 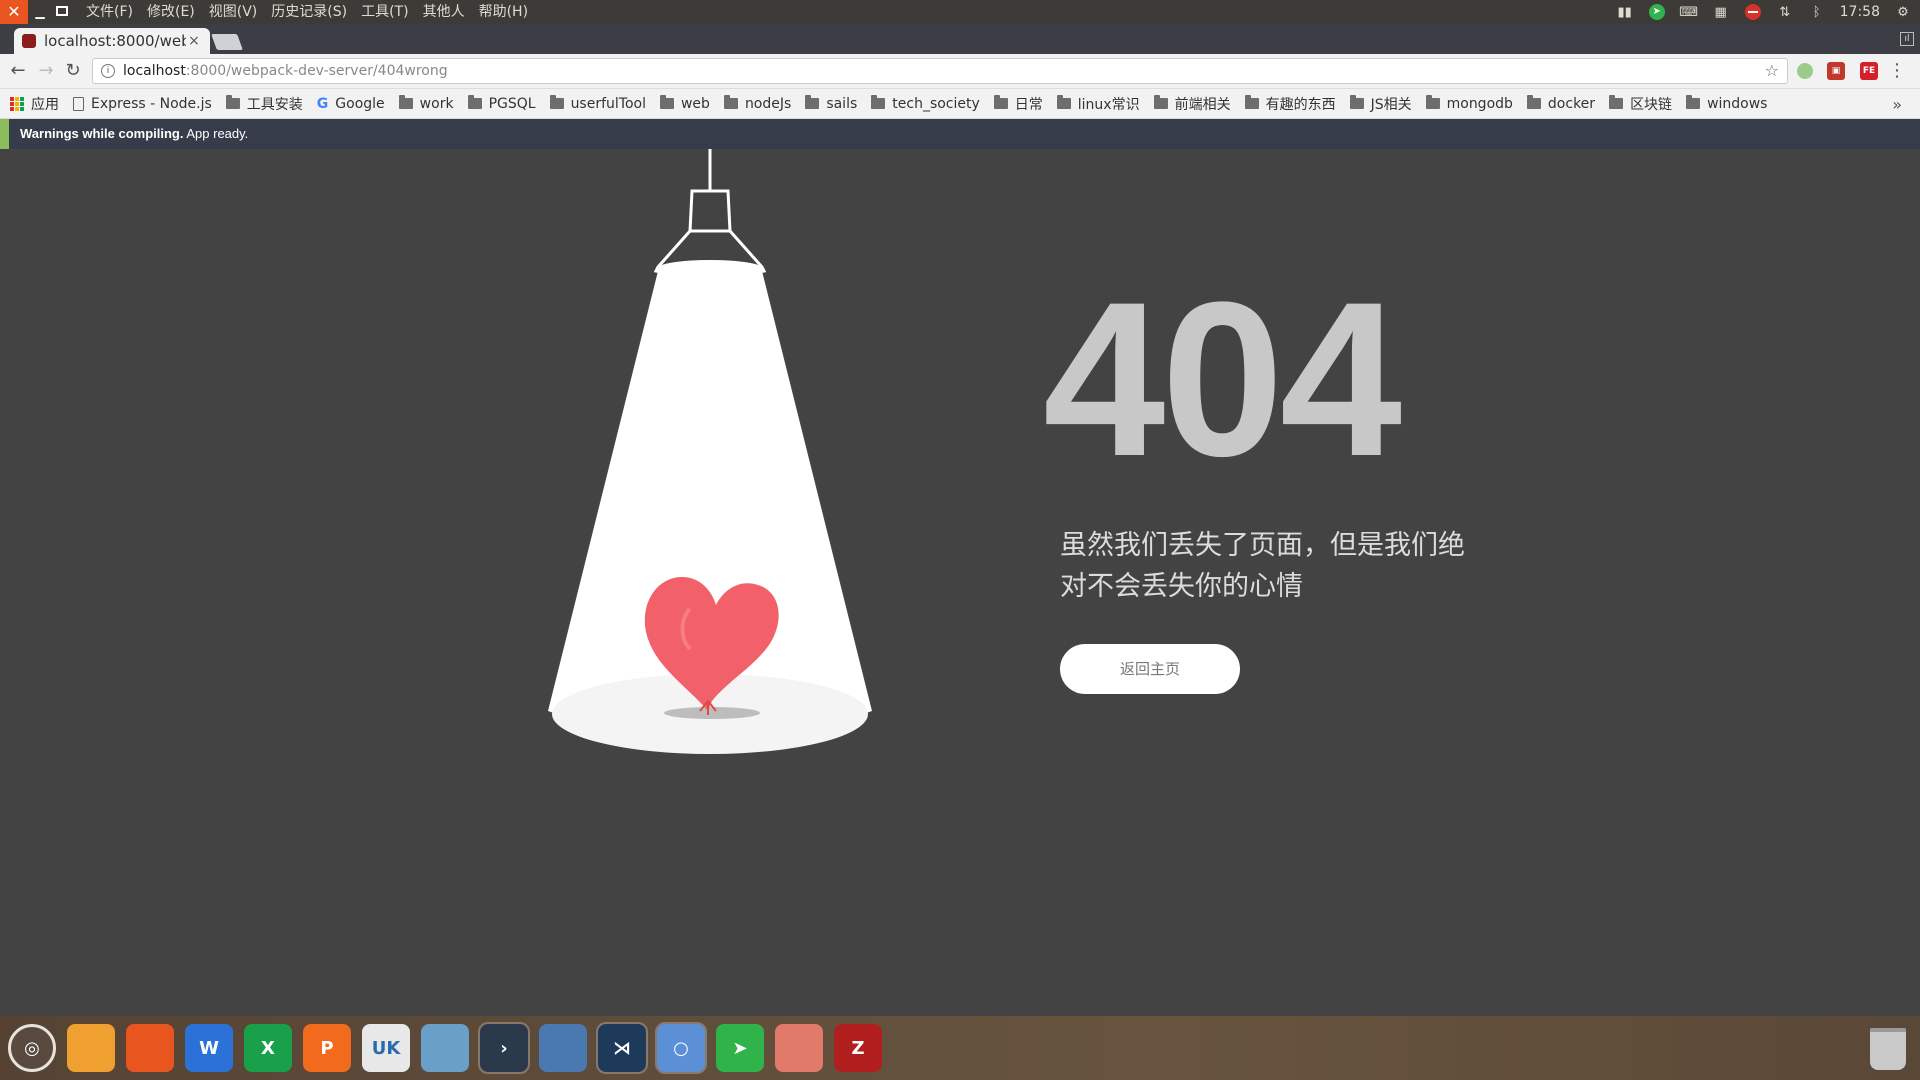 What do you see at coordinates (108, 71) in the screenshot?
I see `site-info-icon: i` at bounding box center [108, 71].